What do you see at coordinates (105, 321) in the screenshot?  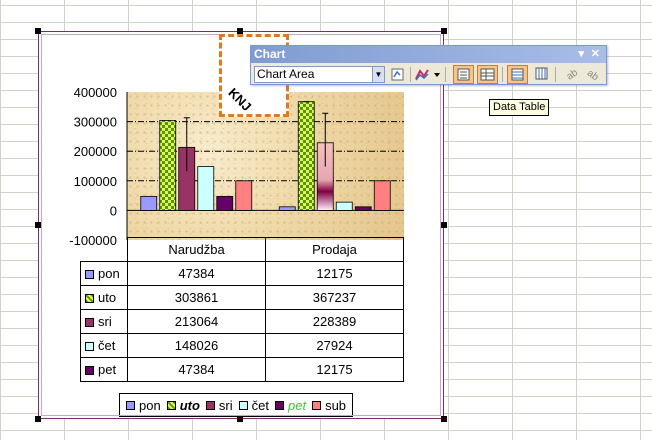 I see `row-label: sri` at bounding box center [105, 321].